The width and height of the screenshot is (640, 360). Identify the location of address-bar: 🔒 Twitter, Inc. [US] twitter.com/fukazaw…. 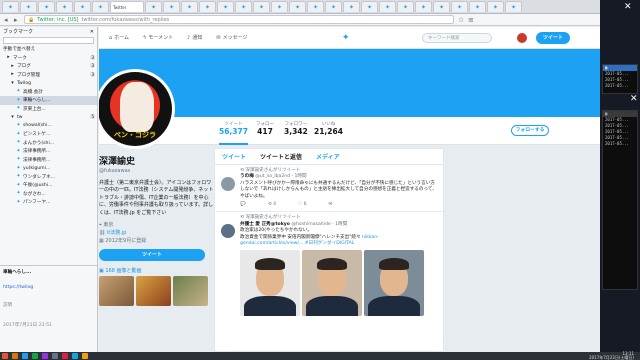
(239, 19).